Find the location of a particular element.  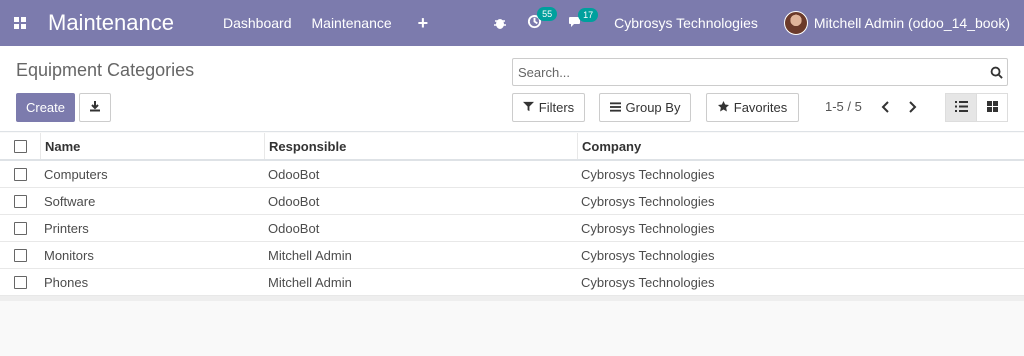

filters-button: Filters is located at coordinates (548, 107).